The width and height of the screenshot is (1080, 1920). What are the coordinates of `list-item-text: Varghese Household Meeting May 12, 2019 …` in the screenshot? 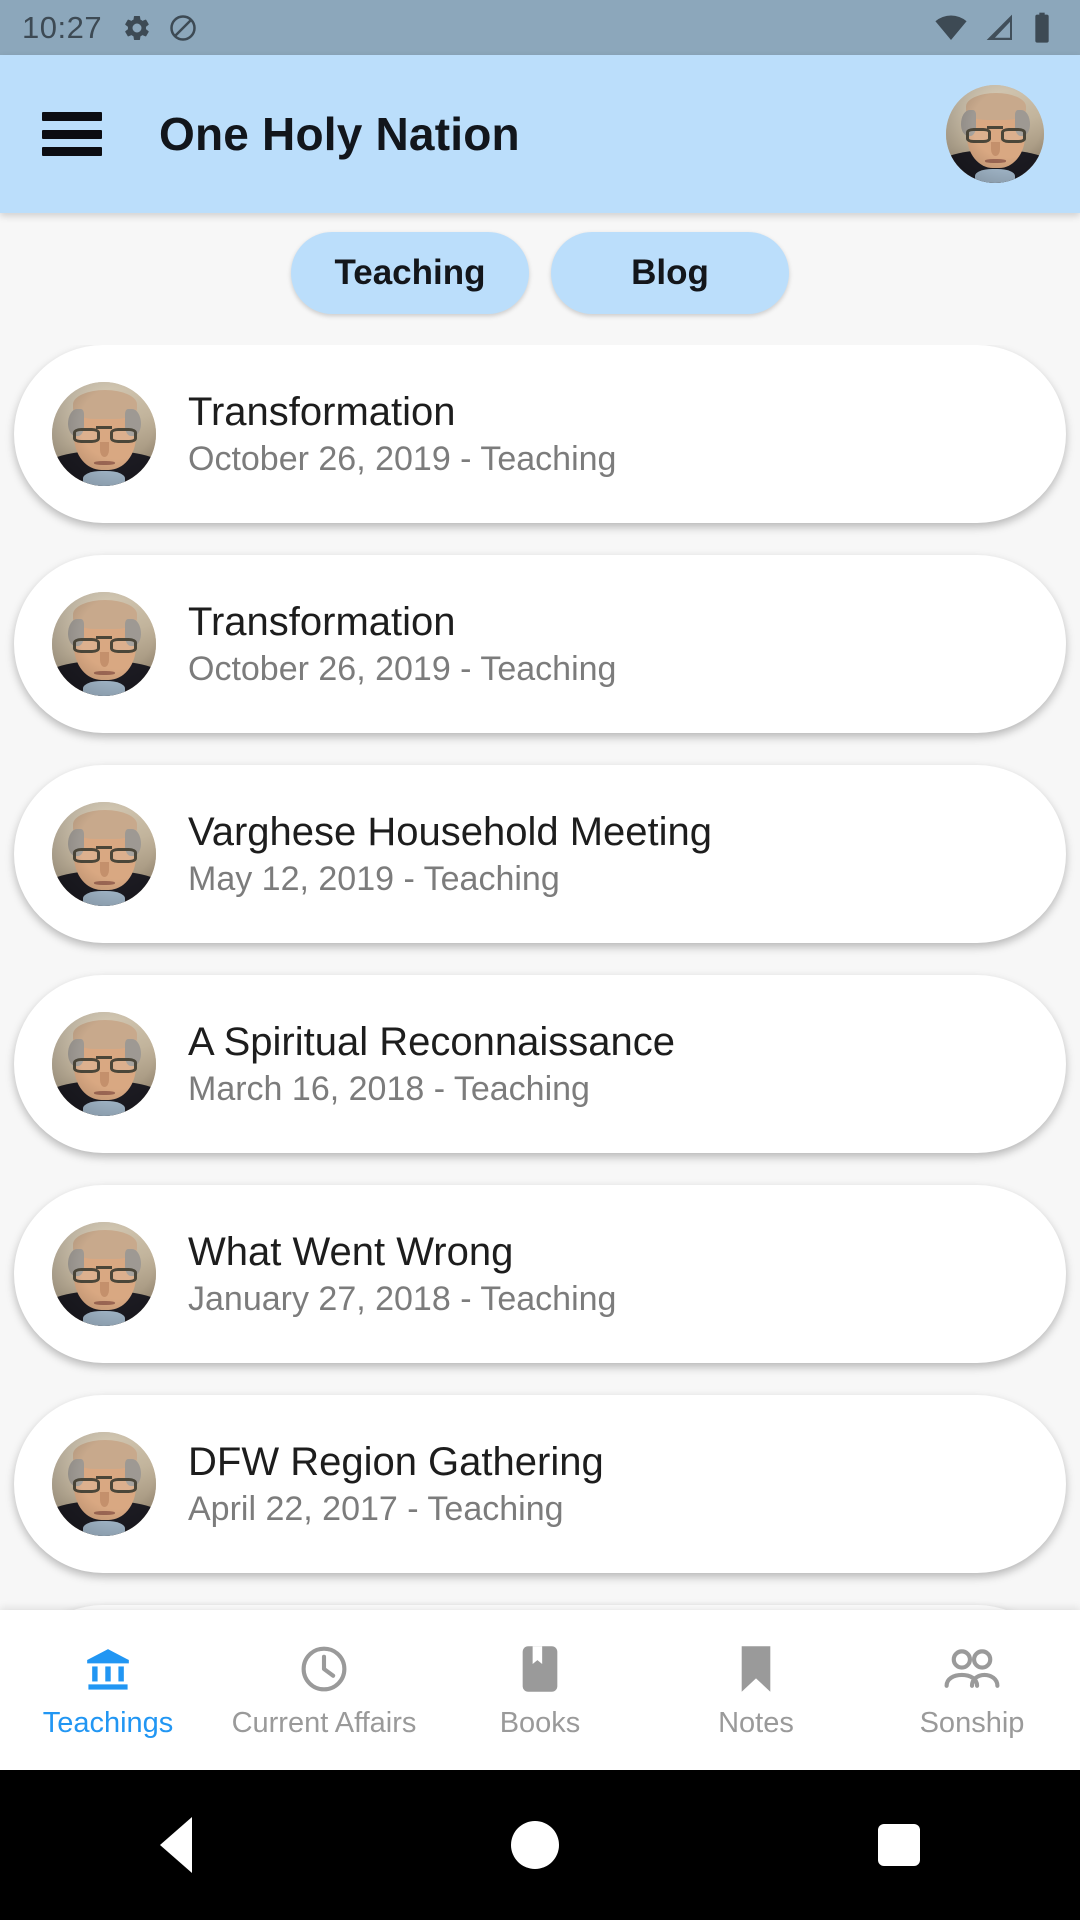 It's located at (450, 854).